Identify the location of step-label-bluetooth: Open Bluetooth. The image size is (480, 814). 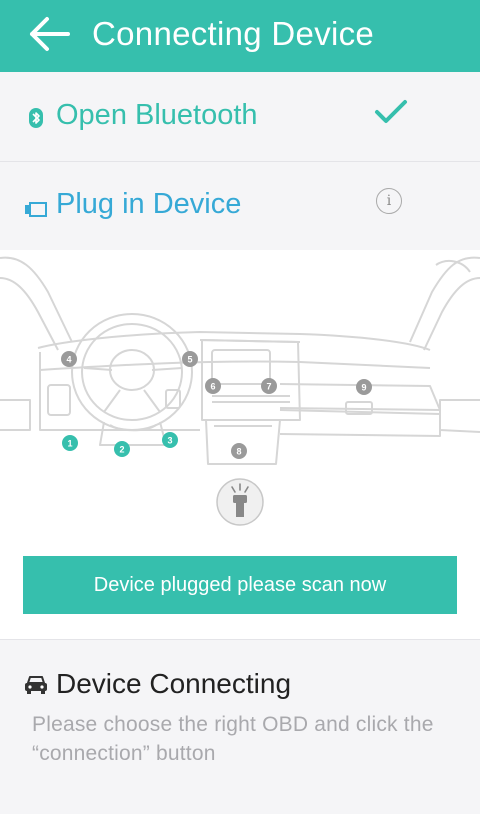
(157, 115).